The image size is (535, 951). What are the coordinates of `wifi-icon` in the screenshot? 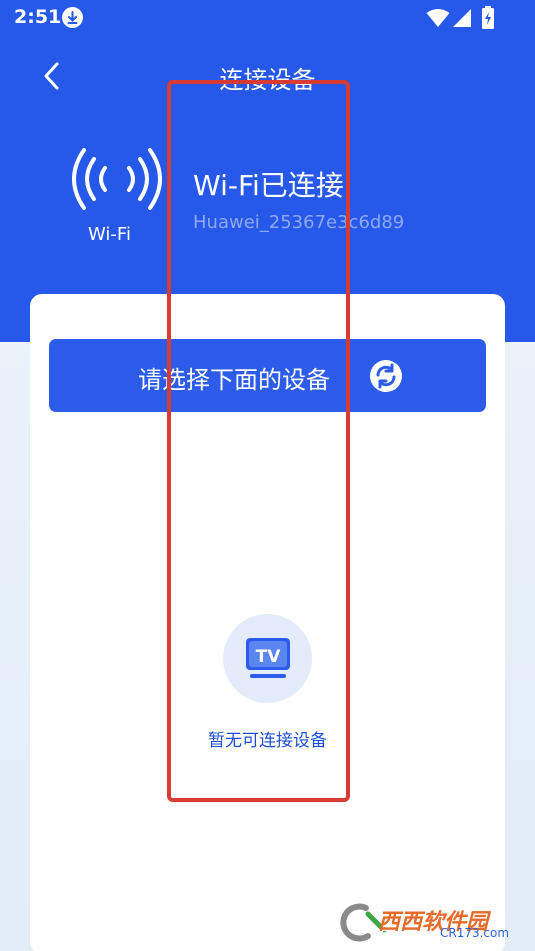 It's located at (438, 18).